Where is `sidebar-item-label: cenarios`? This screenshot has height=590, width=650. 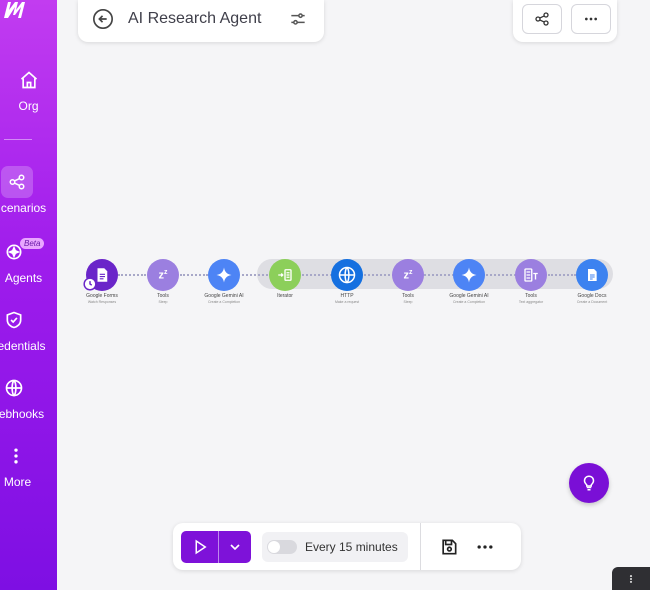
sidebar-item-label: cenarios is located at coordinates (23, 208).